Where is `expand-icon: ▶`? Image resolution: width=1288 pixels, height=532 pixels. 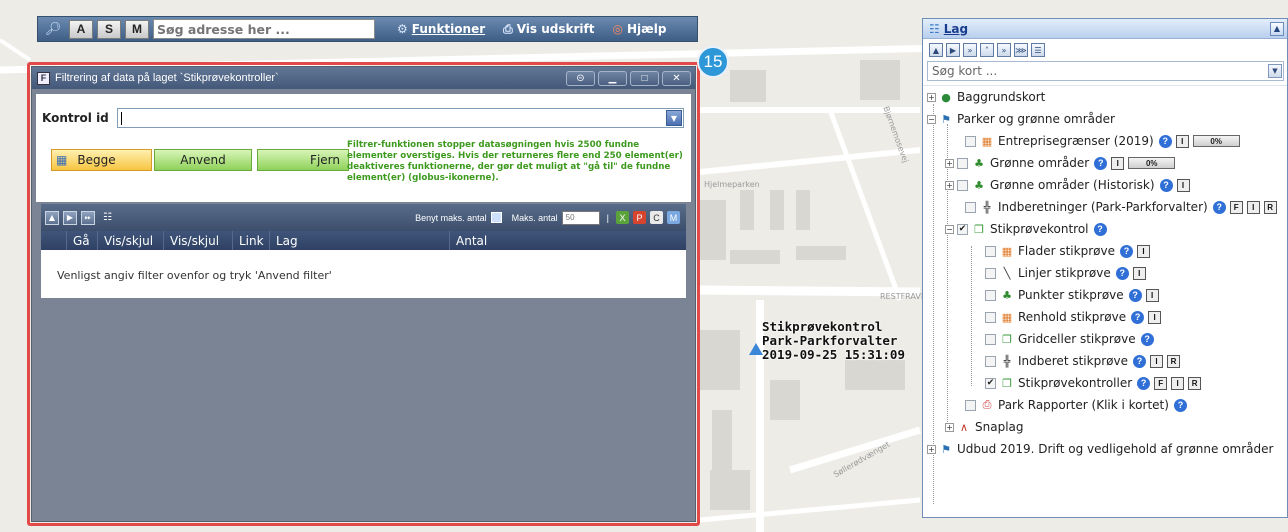 expand-icon: ▶ is located at coordinates (953, 50).